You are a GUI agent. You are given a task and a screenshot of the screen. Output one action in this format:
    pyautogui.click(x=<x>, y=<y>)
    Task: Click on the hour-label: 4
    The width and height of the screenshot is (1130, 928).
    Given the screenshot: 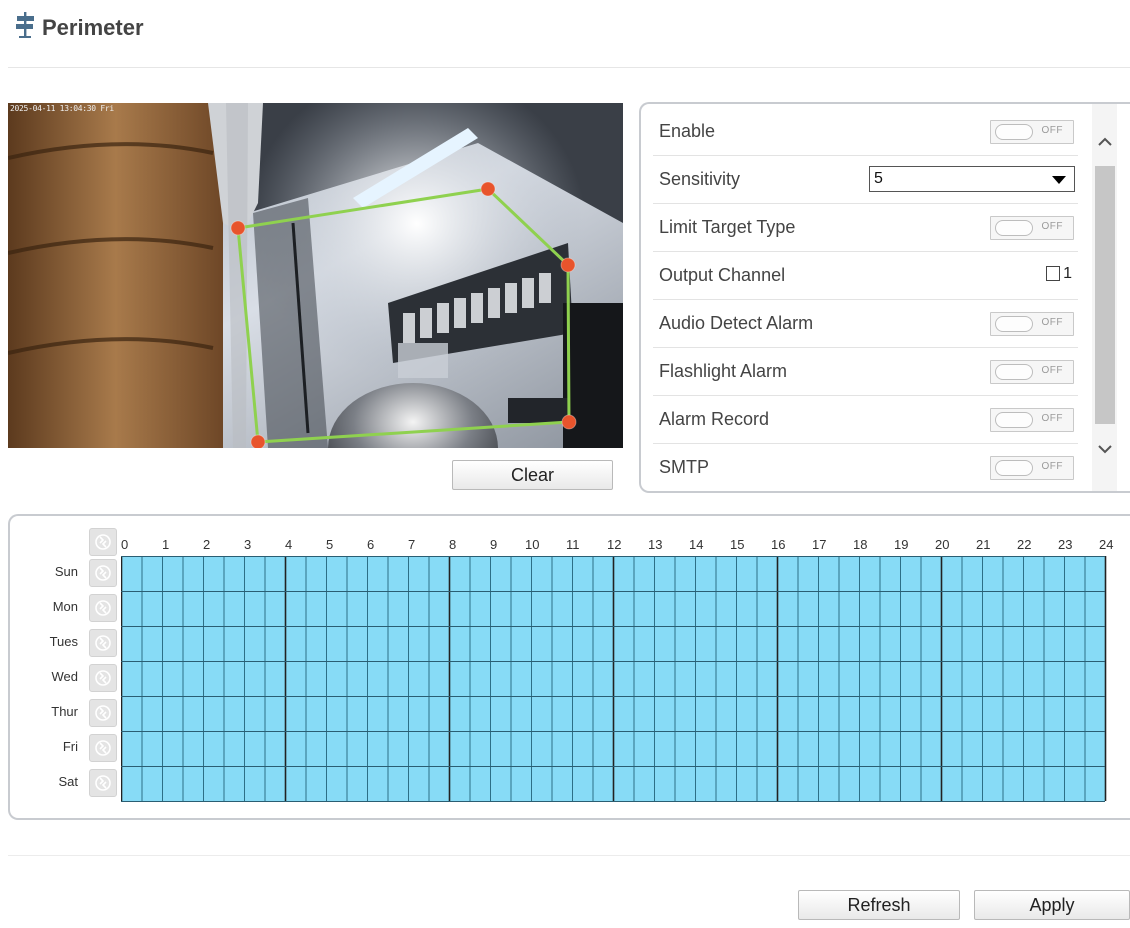 What is the action you would take?
    pyautogui.click(x=289, y=544)
    